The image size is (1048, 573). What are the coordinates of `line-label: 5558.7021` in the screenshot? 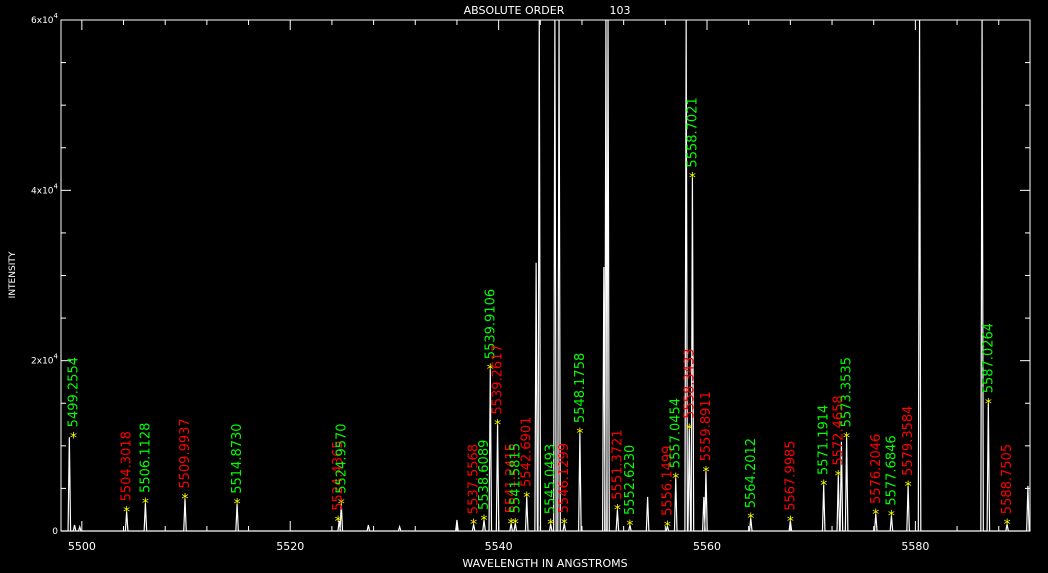 It's located at (692, 132).